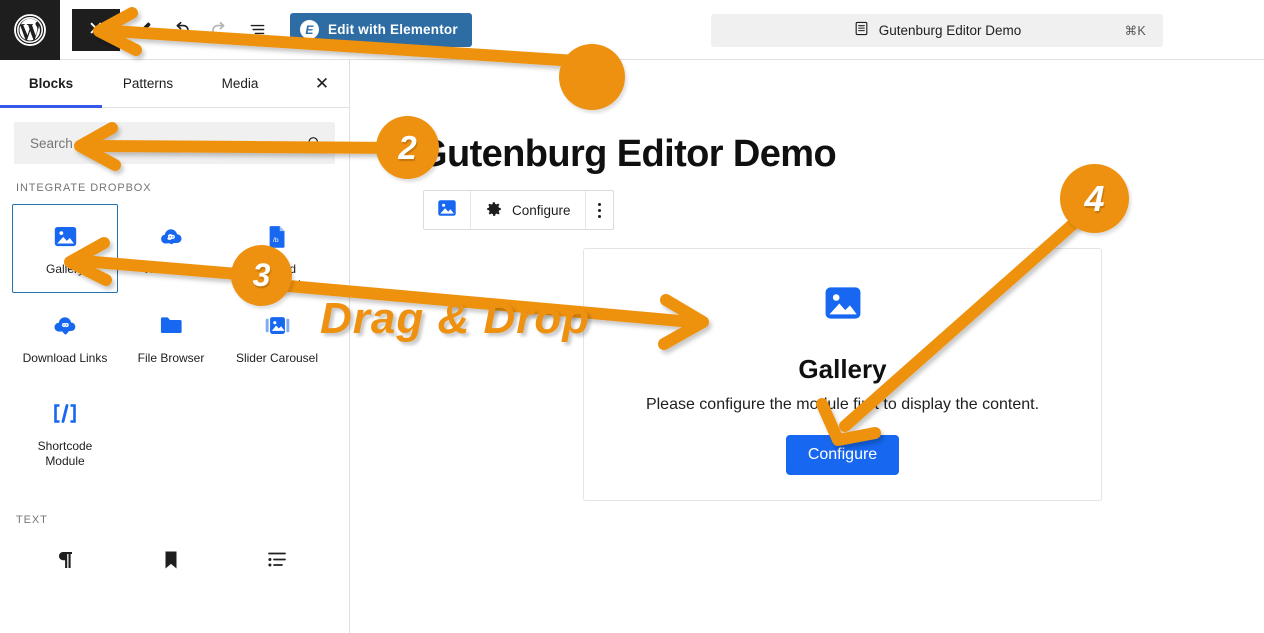  I want to click on elementor-logo-icon: E, so click(309, 29).